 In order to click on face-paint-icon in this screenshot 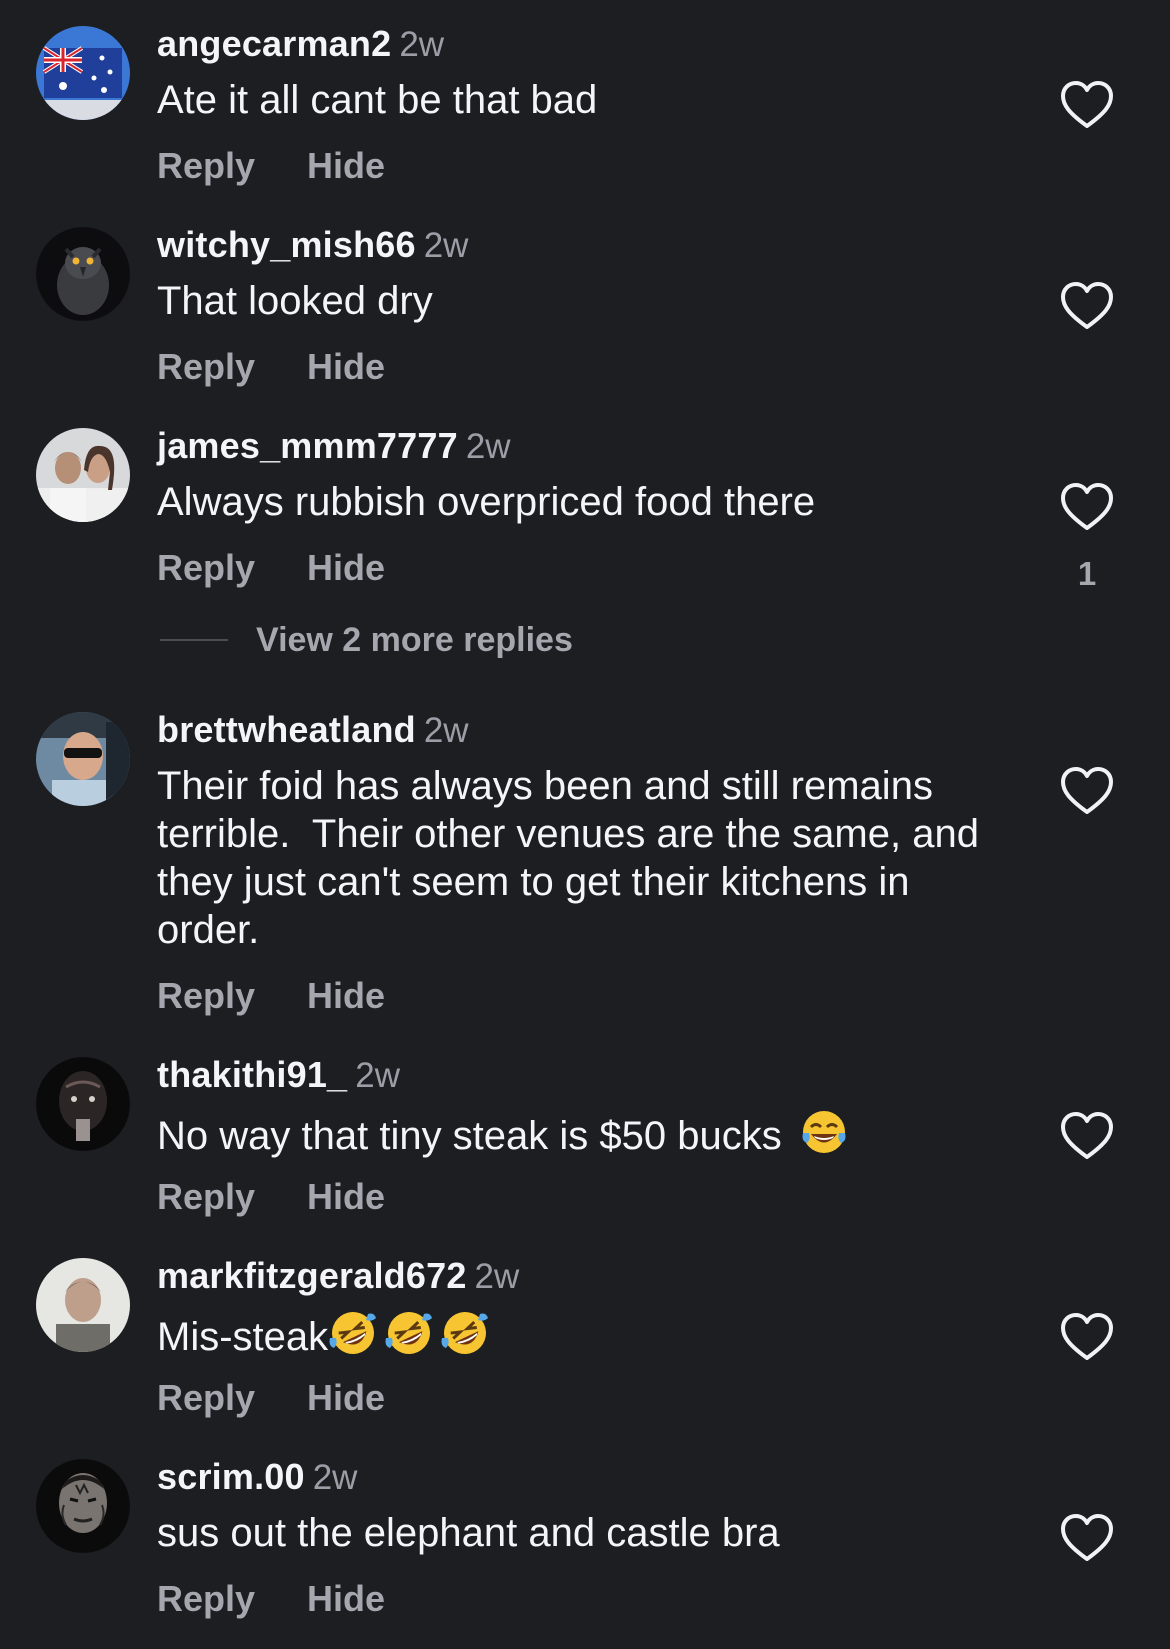, I will do `click(83, 1506)`.